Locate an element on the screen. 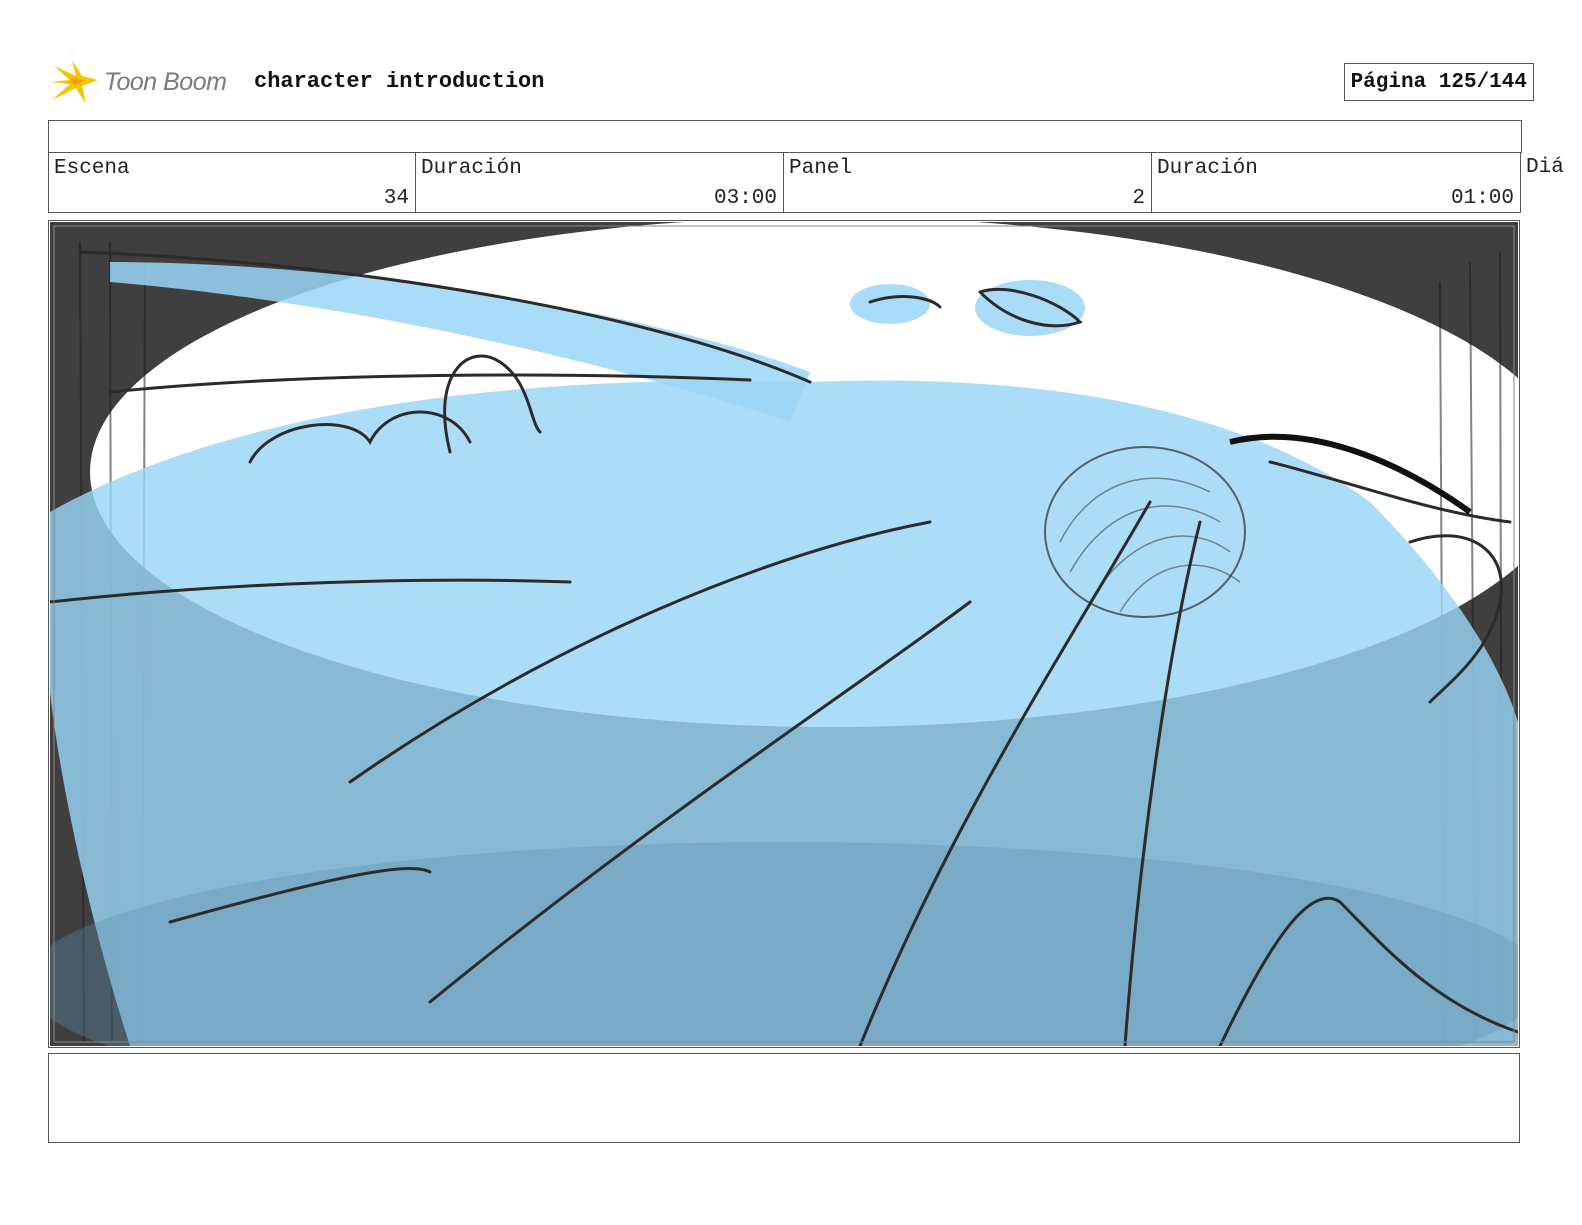 Image resolution: width=1582 pixels, height=1225 pixels. blank-title-strip is located at coordinates (785, 136).